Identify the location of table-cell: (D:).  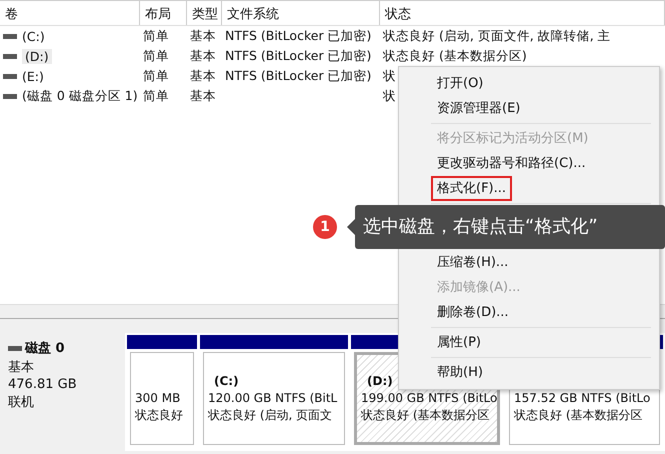
(37, 56).